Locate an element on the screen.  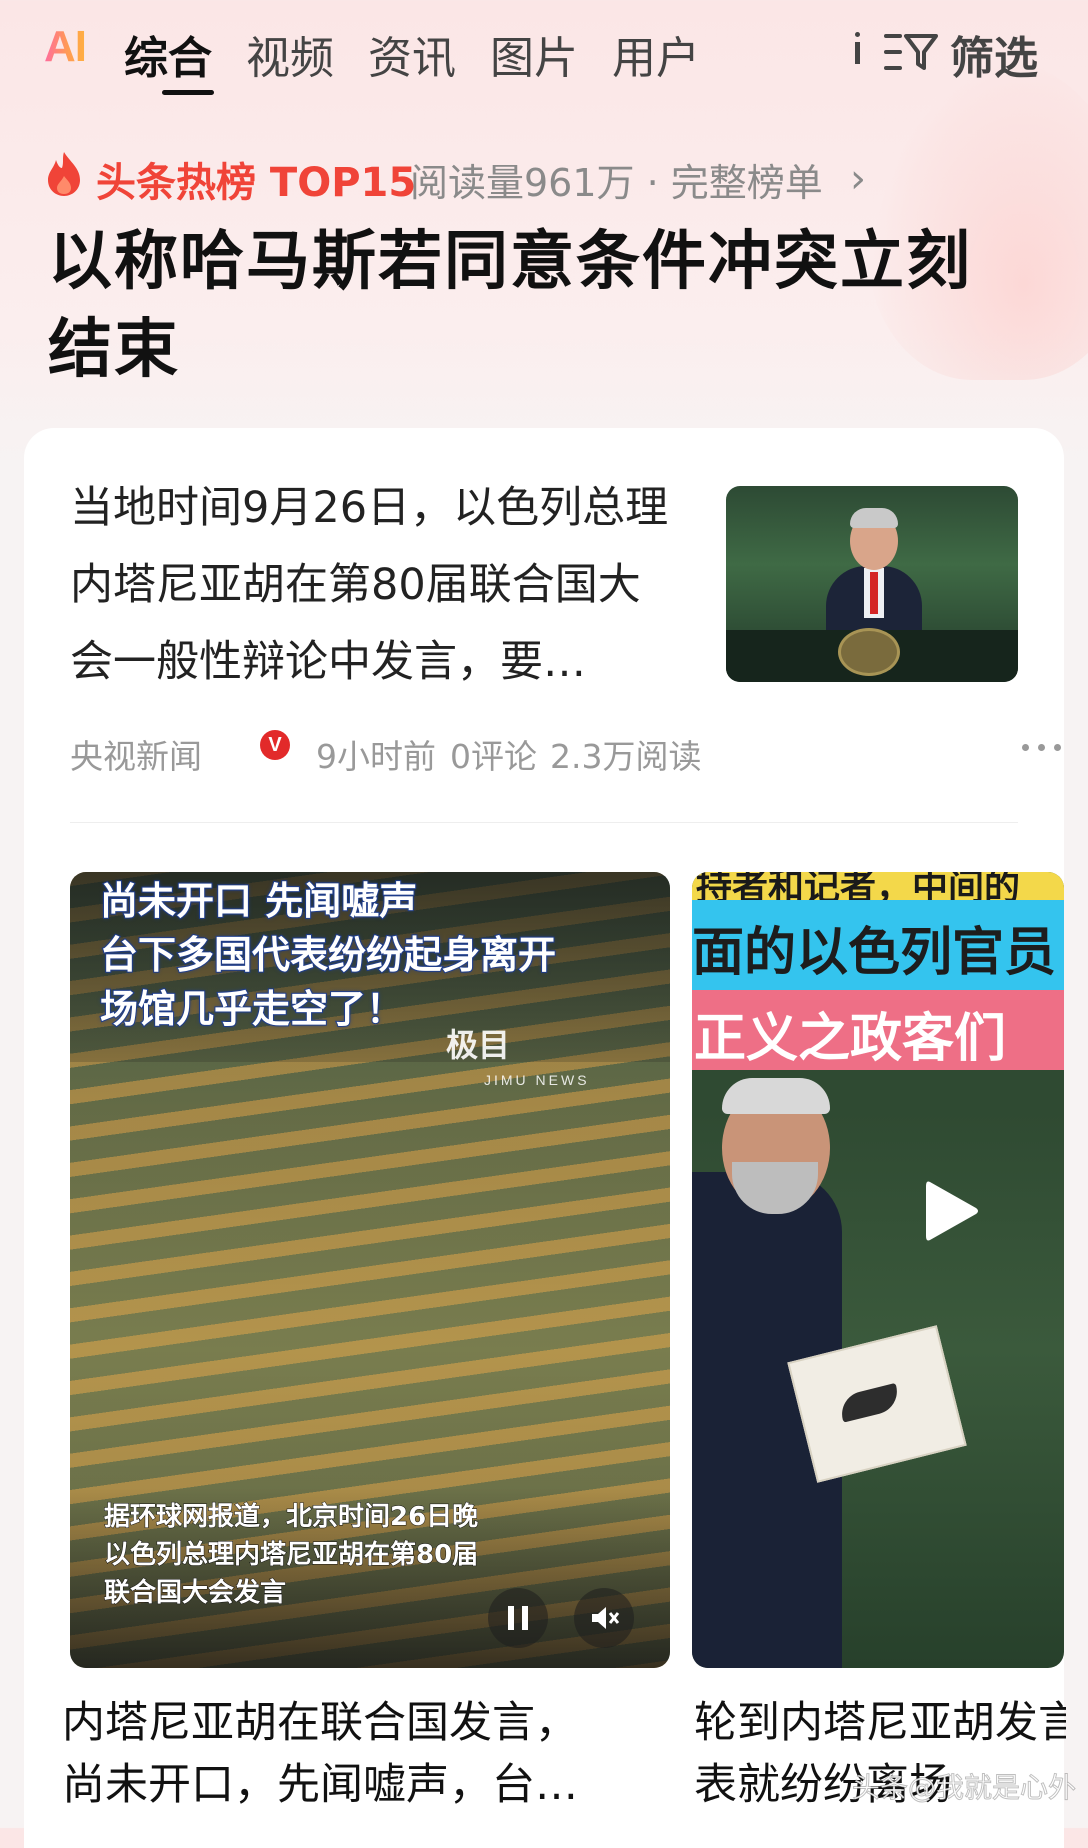
verified-badge-icon: V is located at coordinates (275, 745).